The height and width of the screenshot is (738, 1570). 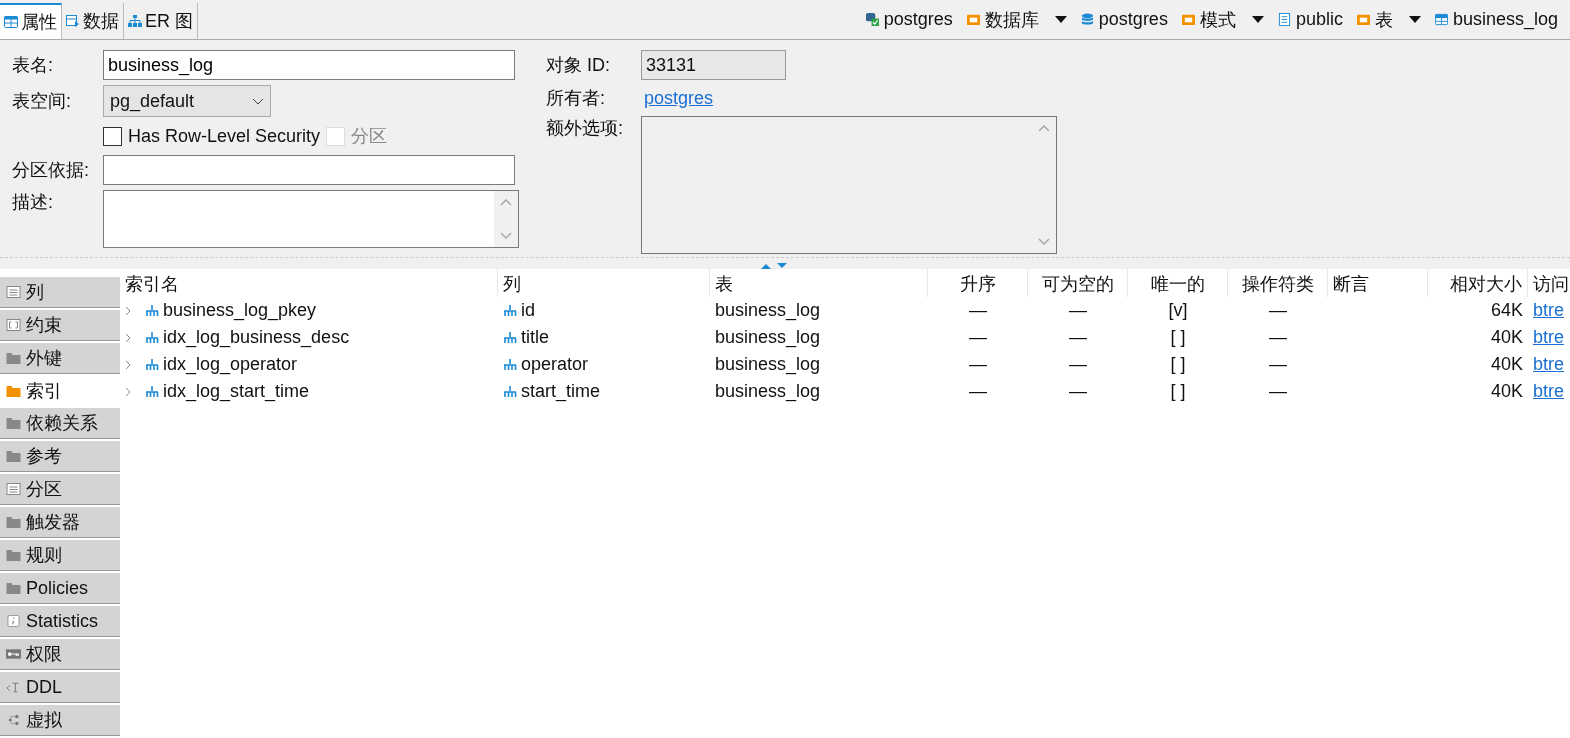 What do you see at coordinates (1506, 310) in the screenshot?
I see `table-cell: 64K` at bounding box center [1506, 310].